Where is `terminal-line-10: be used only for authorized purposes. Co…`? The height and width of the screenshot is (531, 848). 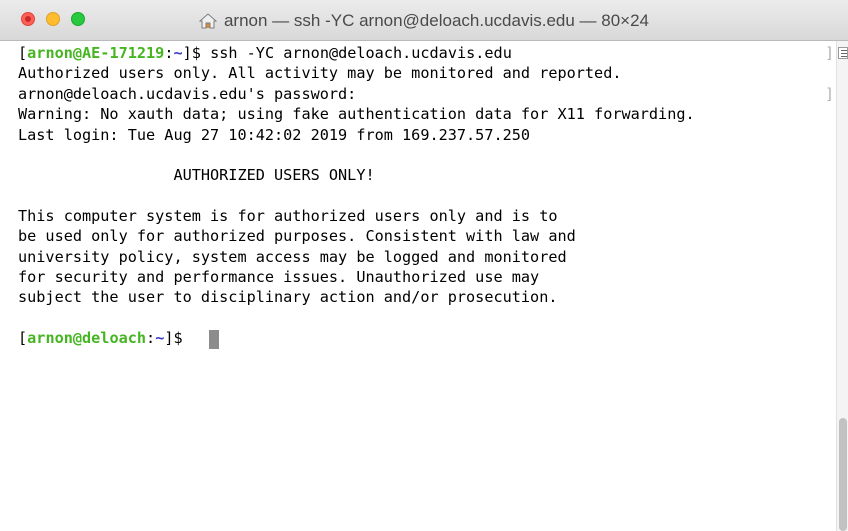 terminal-line-10: be used only for authorized purposes. Co… is located at coordinates (297, 236).